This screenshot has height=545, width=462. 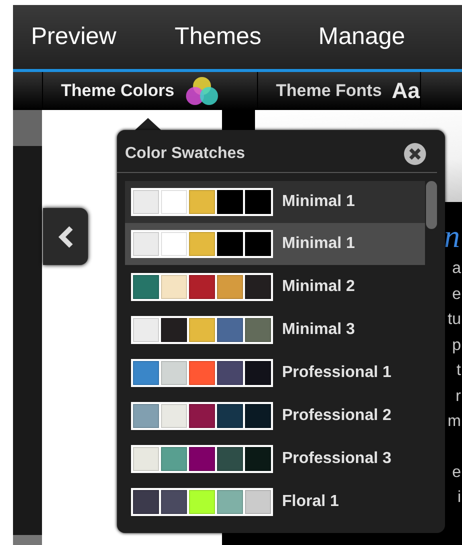 What do you see at coordinates (329, 91) in the screenshot?
I see `tab-label: Theme Fonts` at bounding box center [329, 91].